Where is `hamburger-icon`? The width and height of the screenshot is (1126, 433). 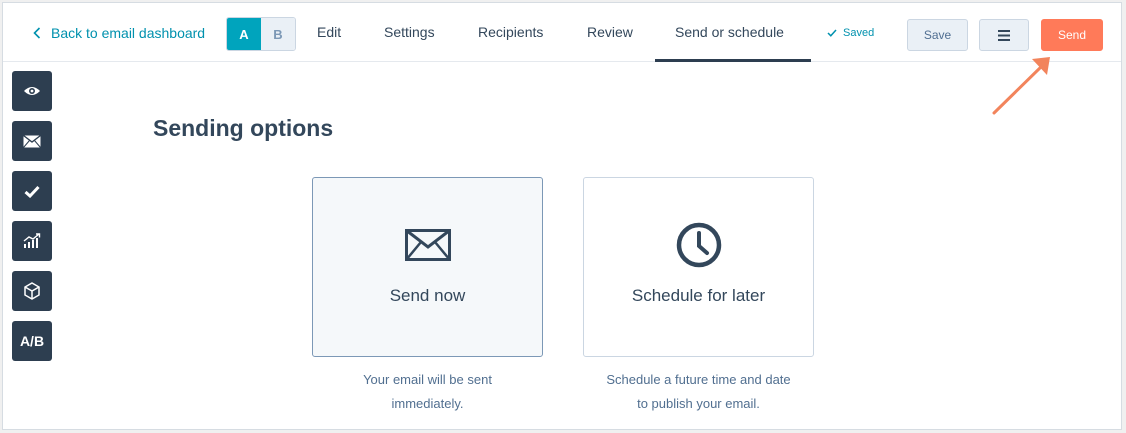 hamburger-icon is located at coordinates (1004, 35).